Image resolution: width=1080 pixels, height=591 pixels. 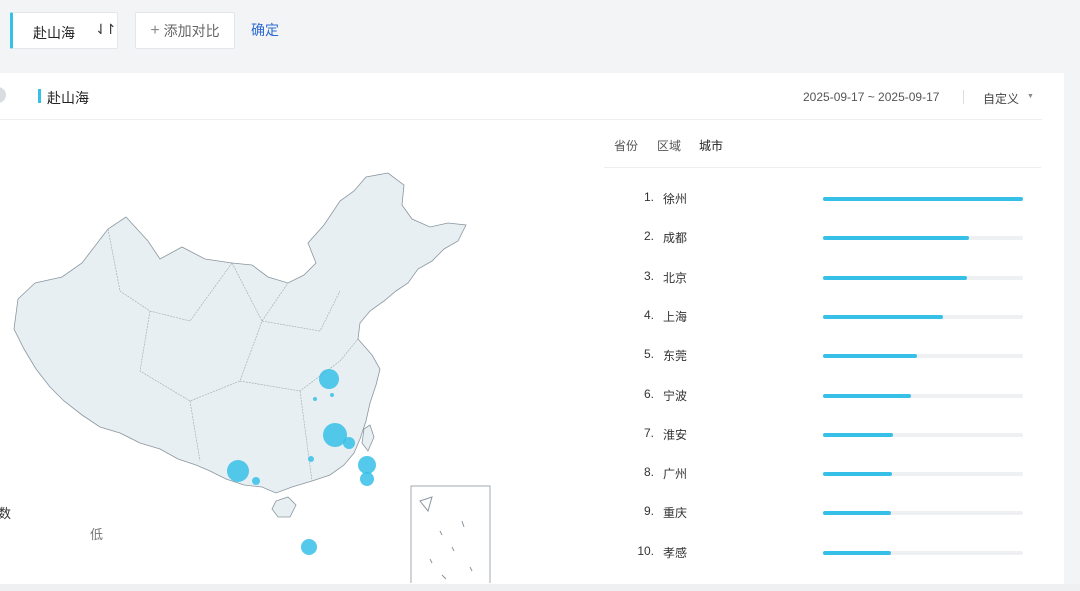 What do you see at coordinates (645, 550) in the screenshot?
I see `rank-number: 10.` at bounding box center [645, 550].